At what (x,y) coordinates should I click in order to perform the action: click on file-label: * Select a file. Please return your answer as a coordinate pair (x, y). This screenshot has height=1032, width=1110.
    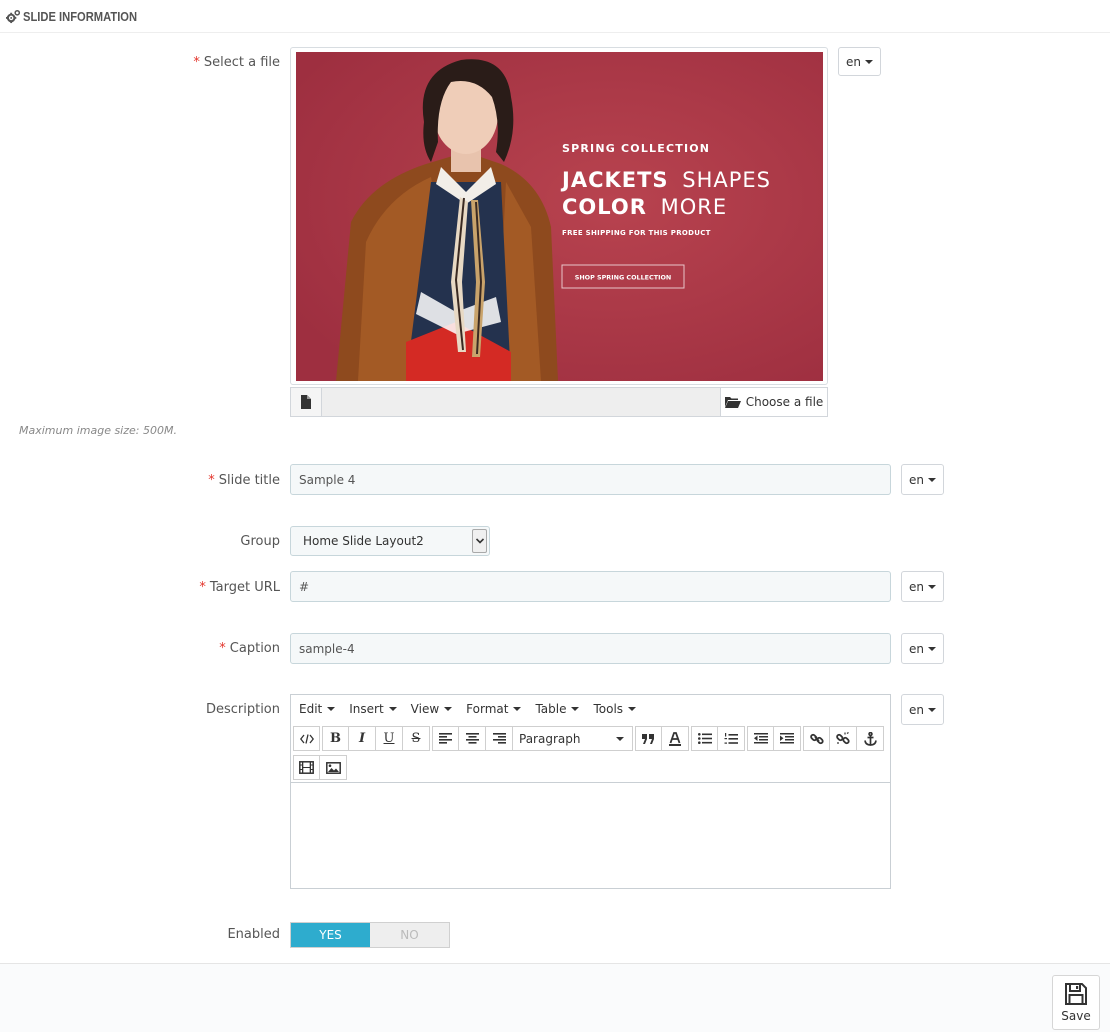
    Looking at the image, I should click on (236, 62).